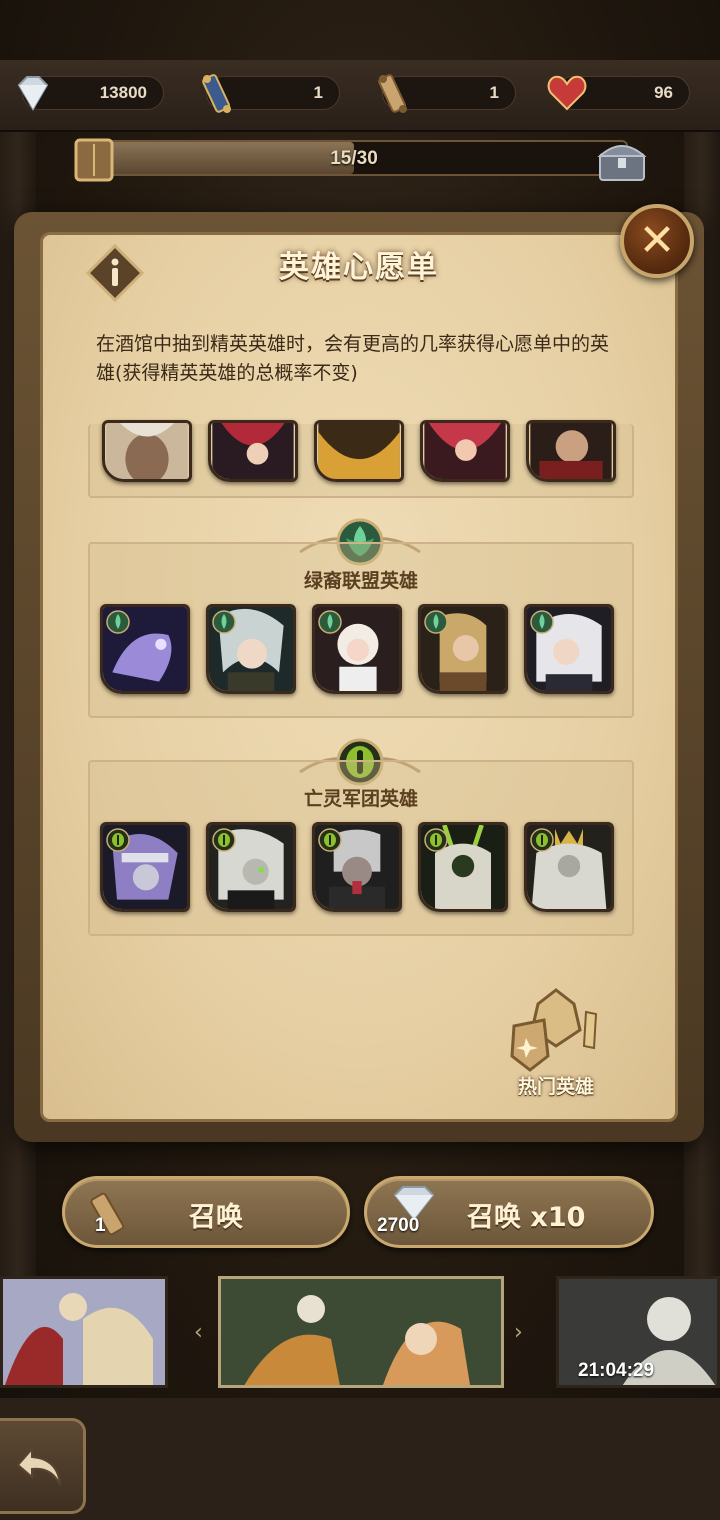  What do you see at coordinates (38, 1466) in the screenshot?
I see `back-arrow-icon` at bounding box center [38, 1466].